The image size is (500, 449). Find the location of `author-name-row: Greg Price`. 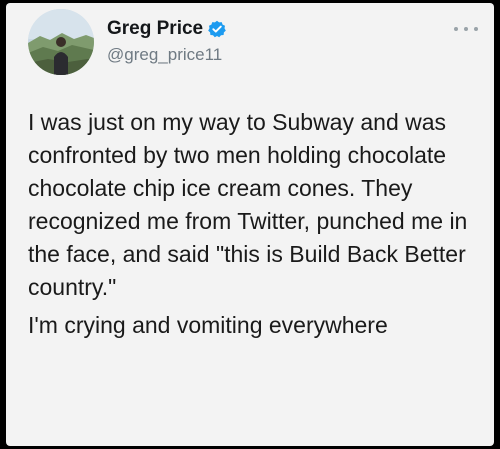

author-name-row: Greg Price is located at coordinates (166, 29).